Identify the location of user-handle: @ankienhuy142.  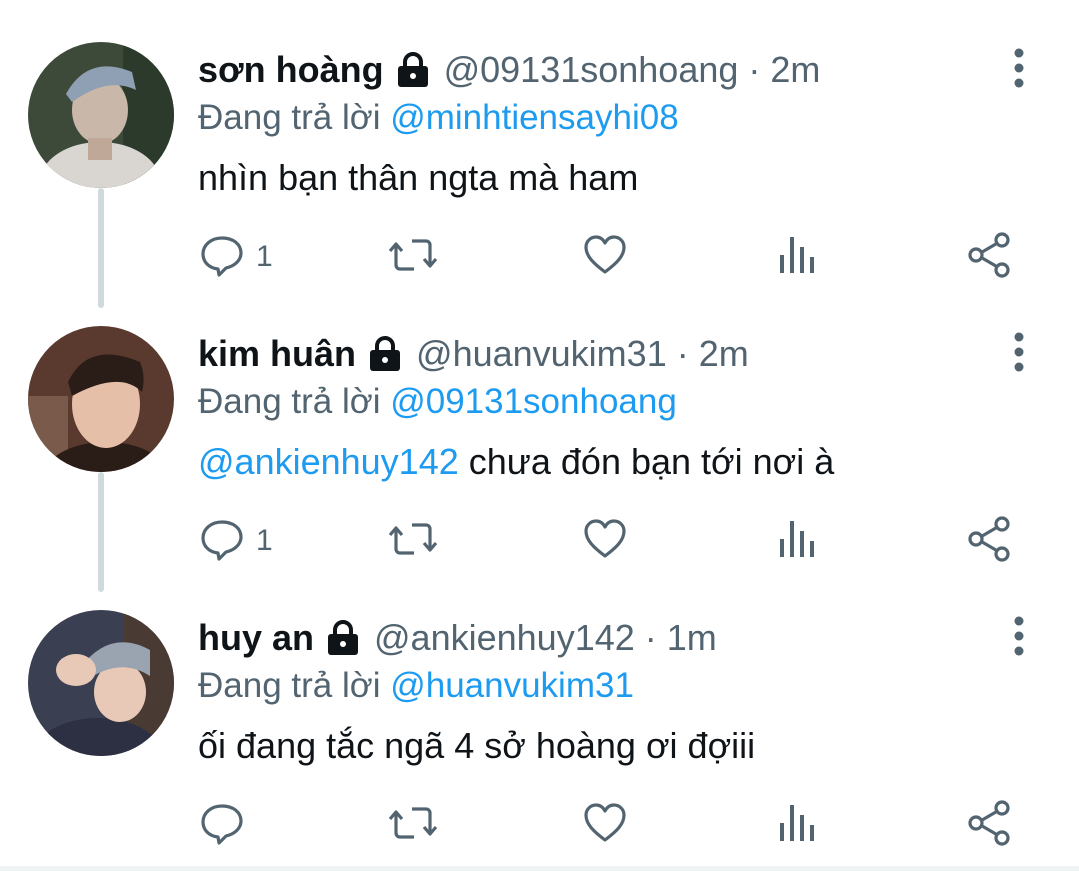
(504, 638).